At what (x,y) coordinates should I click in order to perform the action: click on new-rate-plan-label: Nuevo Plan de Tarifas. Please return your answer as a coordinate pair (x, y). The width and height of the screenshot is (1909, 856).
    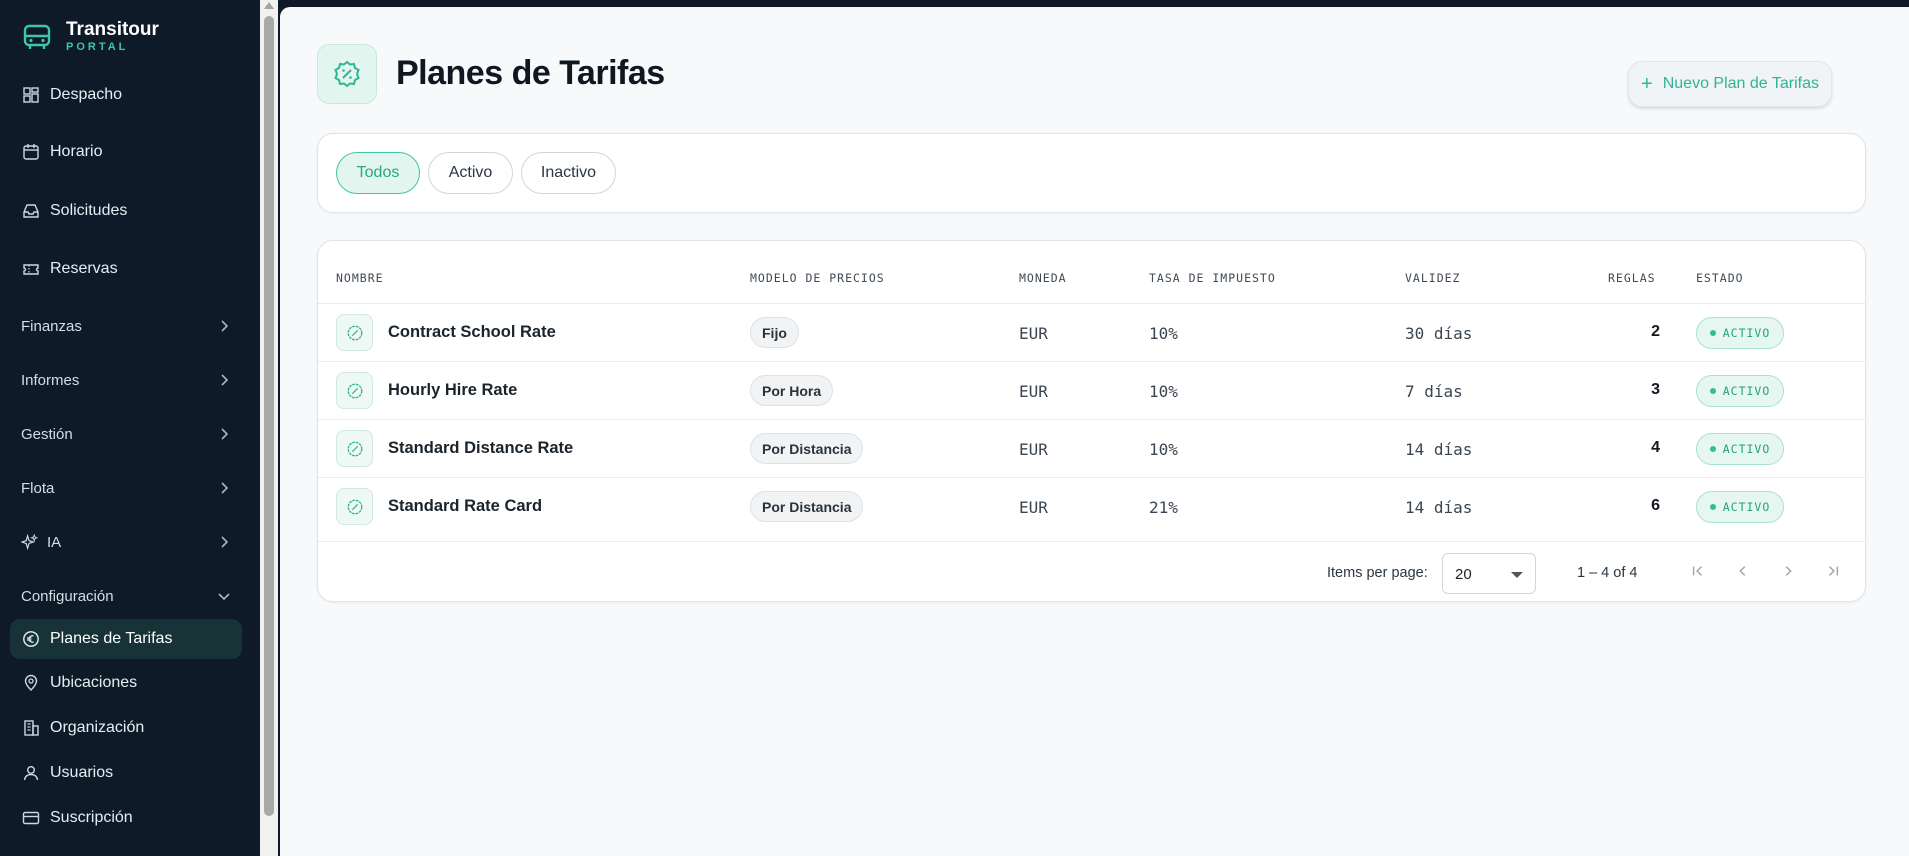
    Looking at the image, I should click on (1740, 83).